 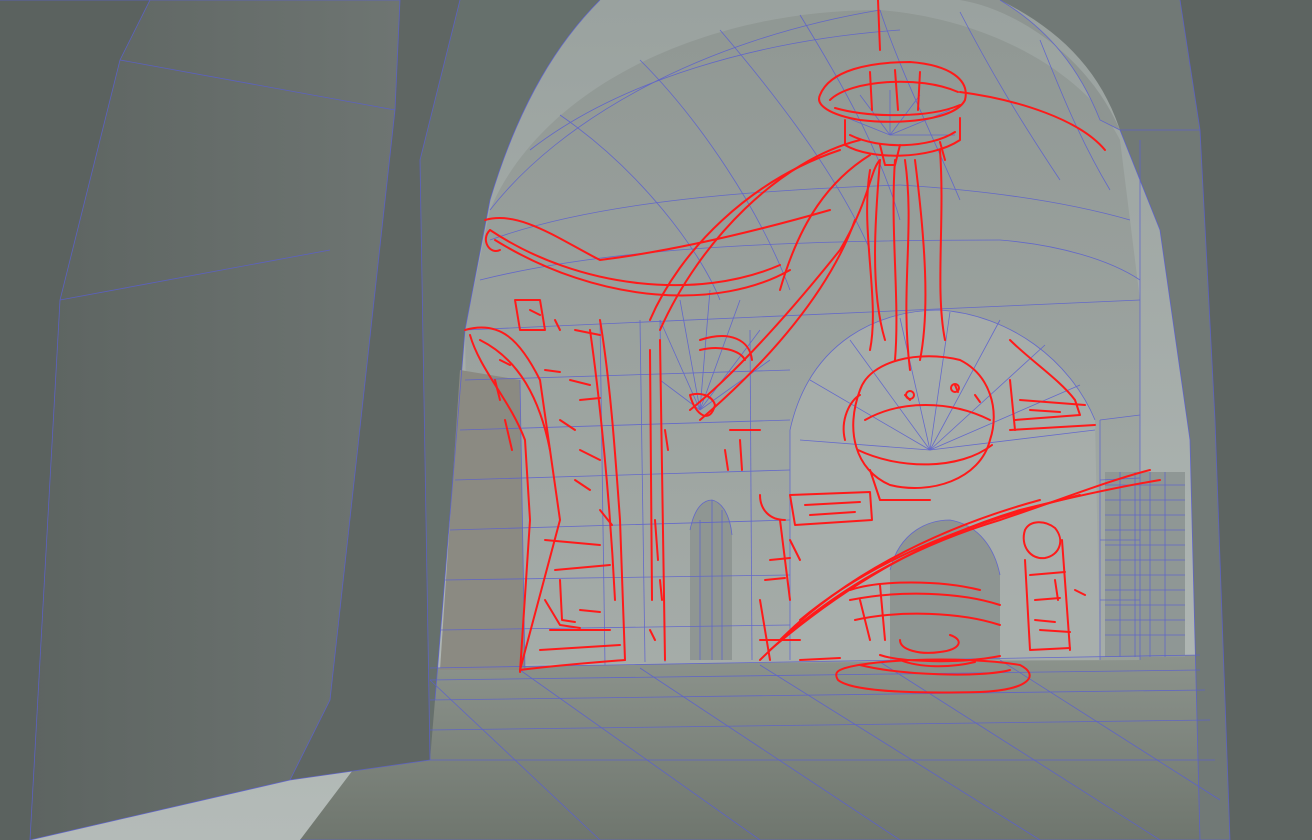 What do you see at coordinates (711, 580) in the screenshot?
I see `left-doorway` at bounding box center [711, 580].